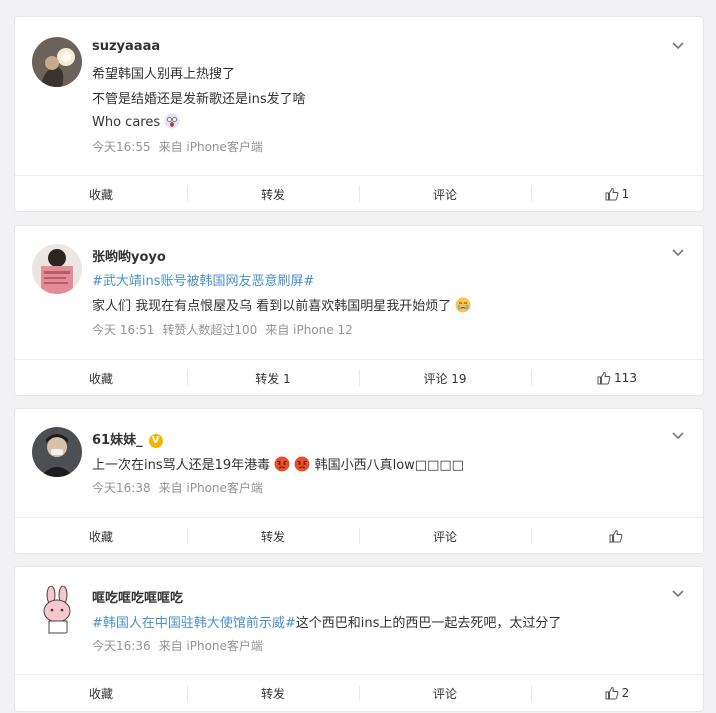 Image resolution: width=716 pixels, height=713 pixels. I want to click on like-button, so click(617, 536).